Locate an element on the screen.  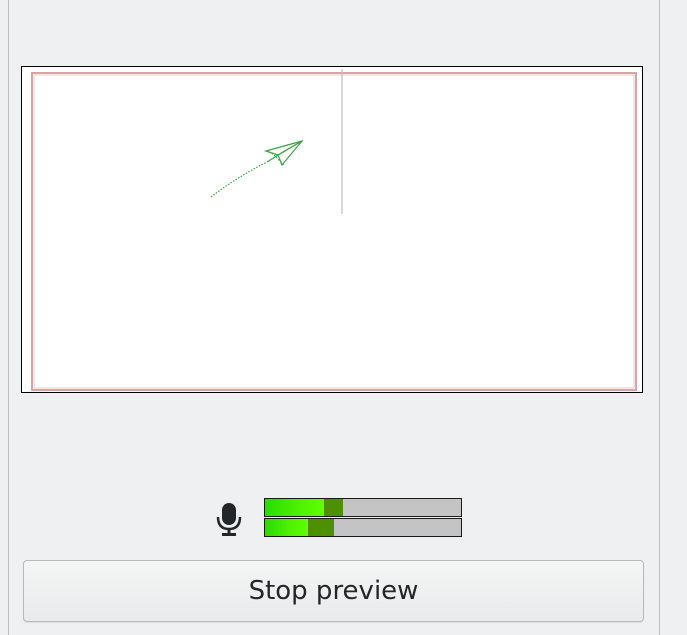
microphone-icon is located at coordinates (229, 519).